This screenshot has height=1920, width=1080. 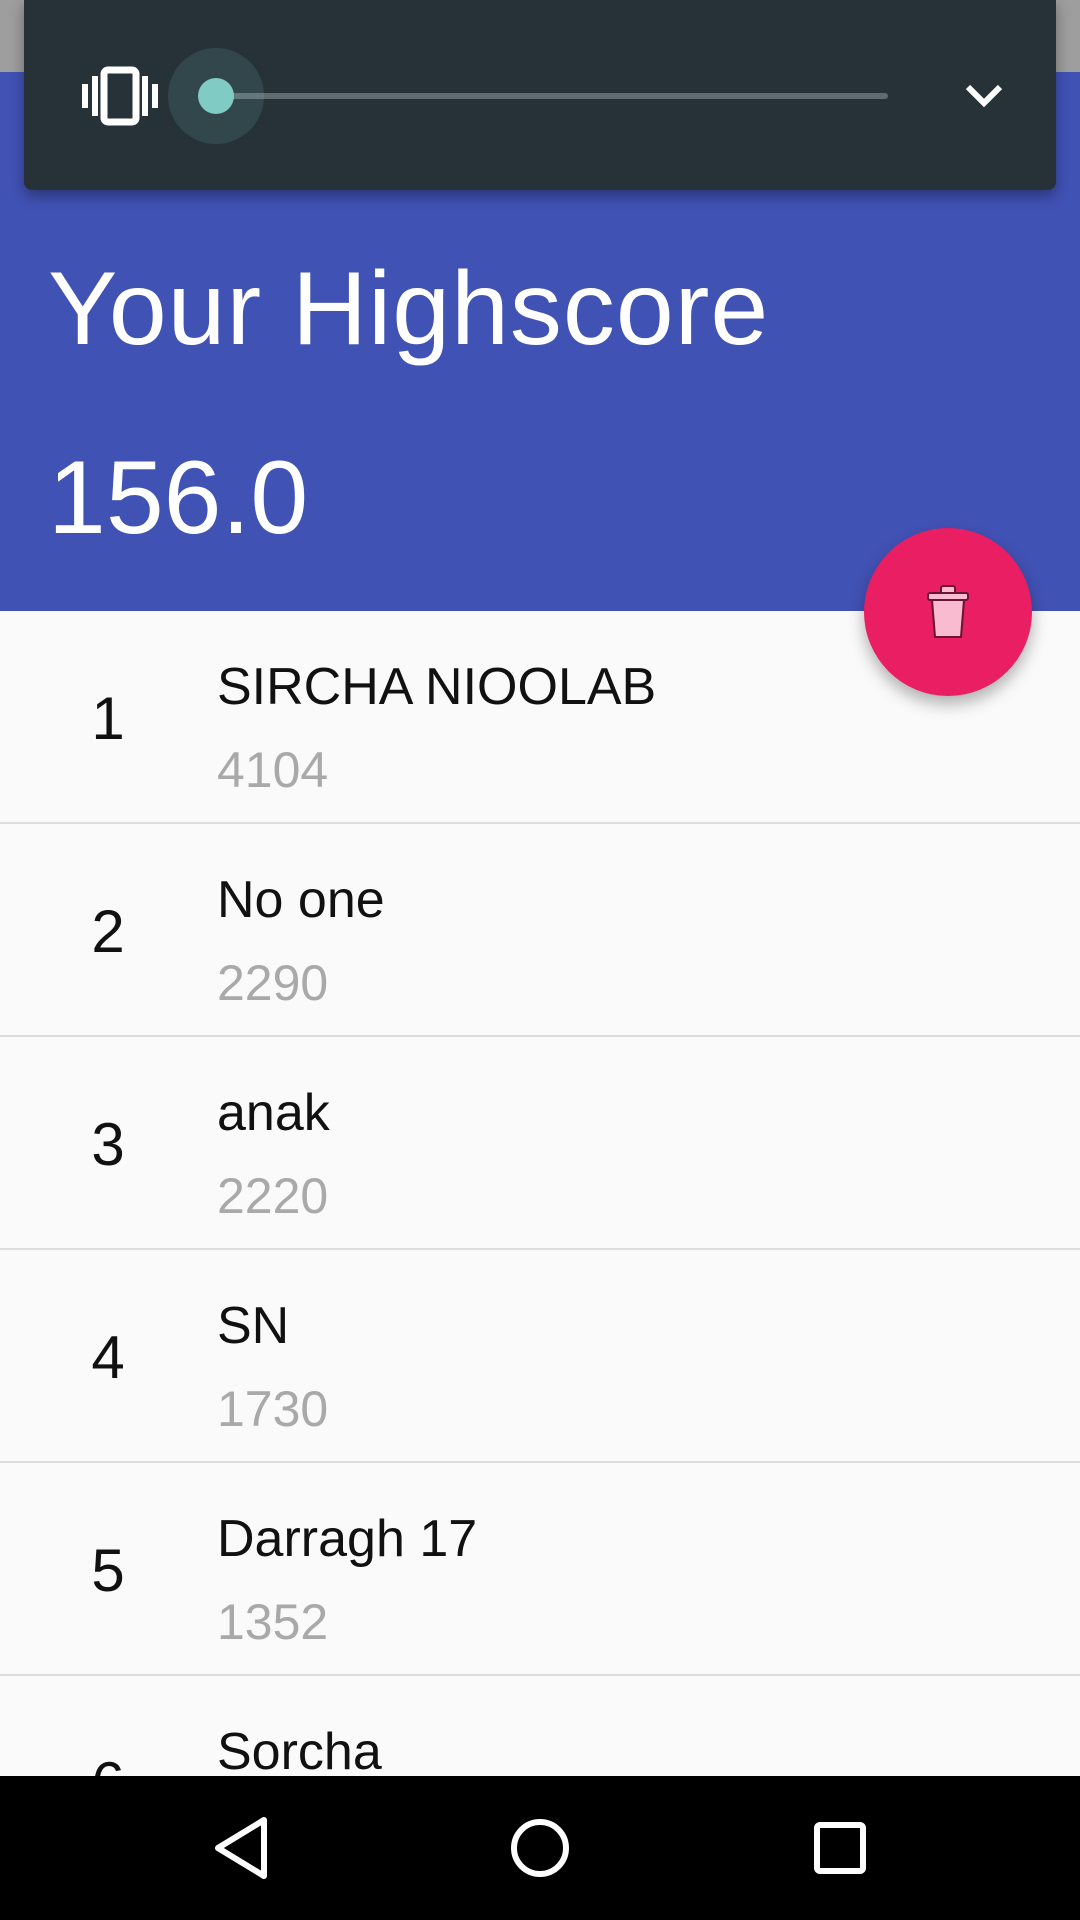 I want to click on vibrate-icon, so click(x=120, y=96).